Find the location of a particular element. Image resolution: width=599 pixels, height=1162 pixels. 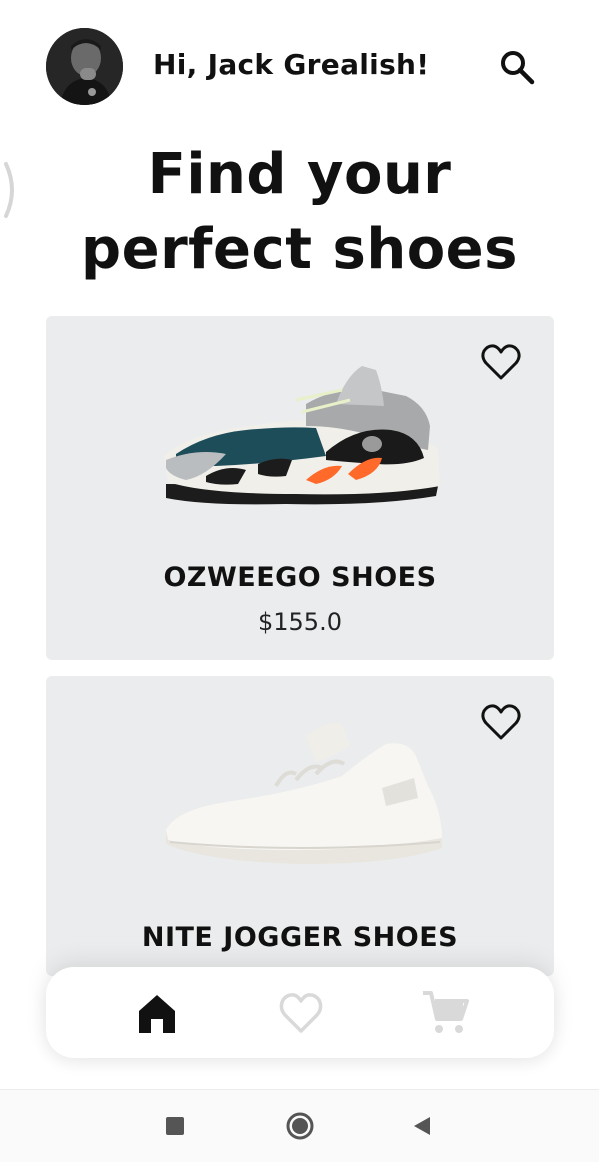

search-button is located at coordinates (517, 67).